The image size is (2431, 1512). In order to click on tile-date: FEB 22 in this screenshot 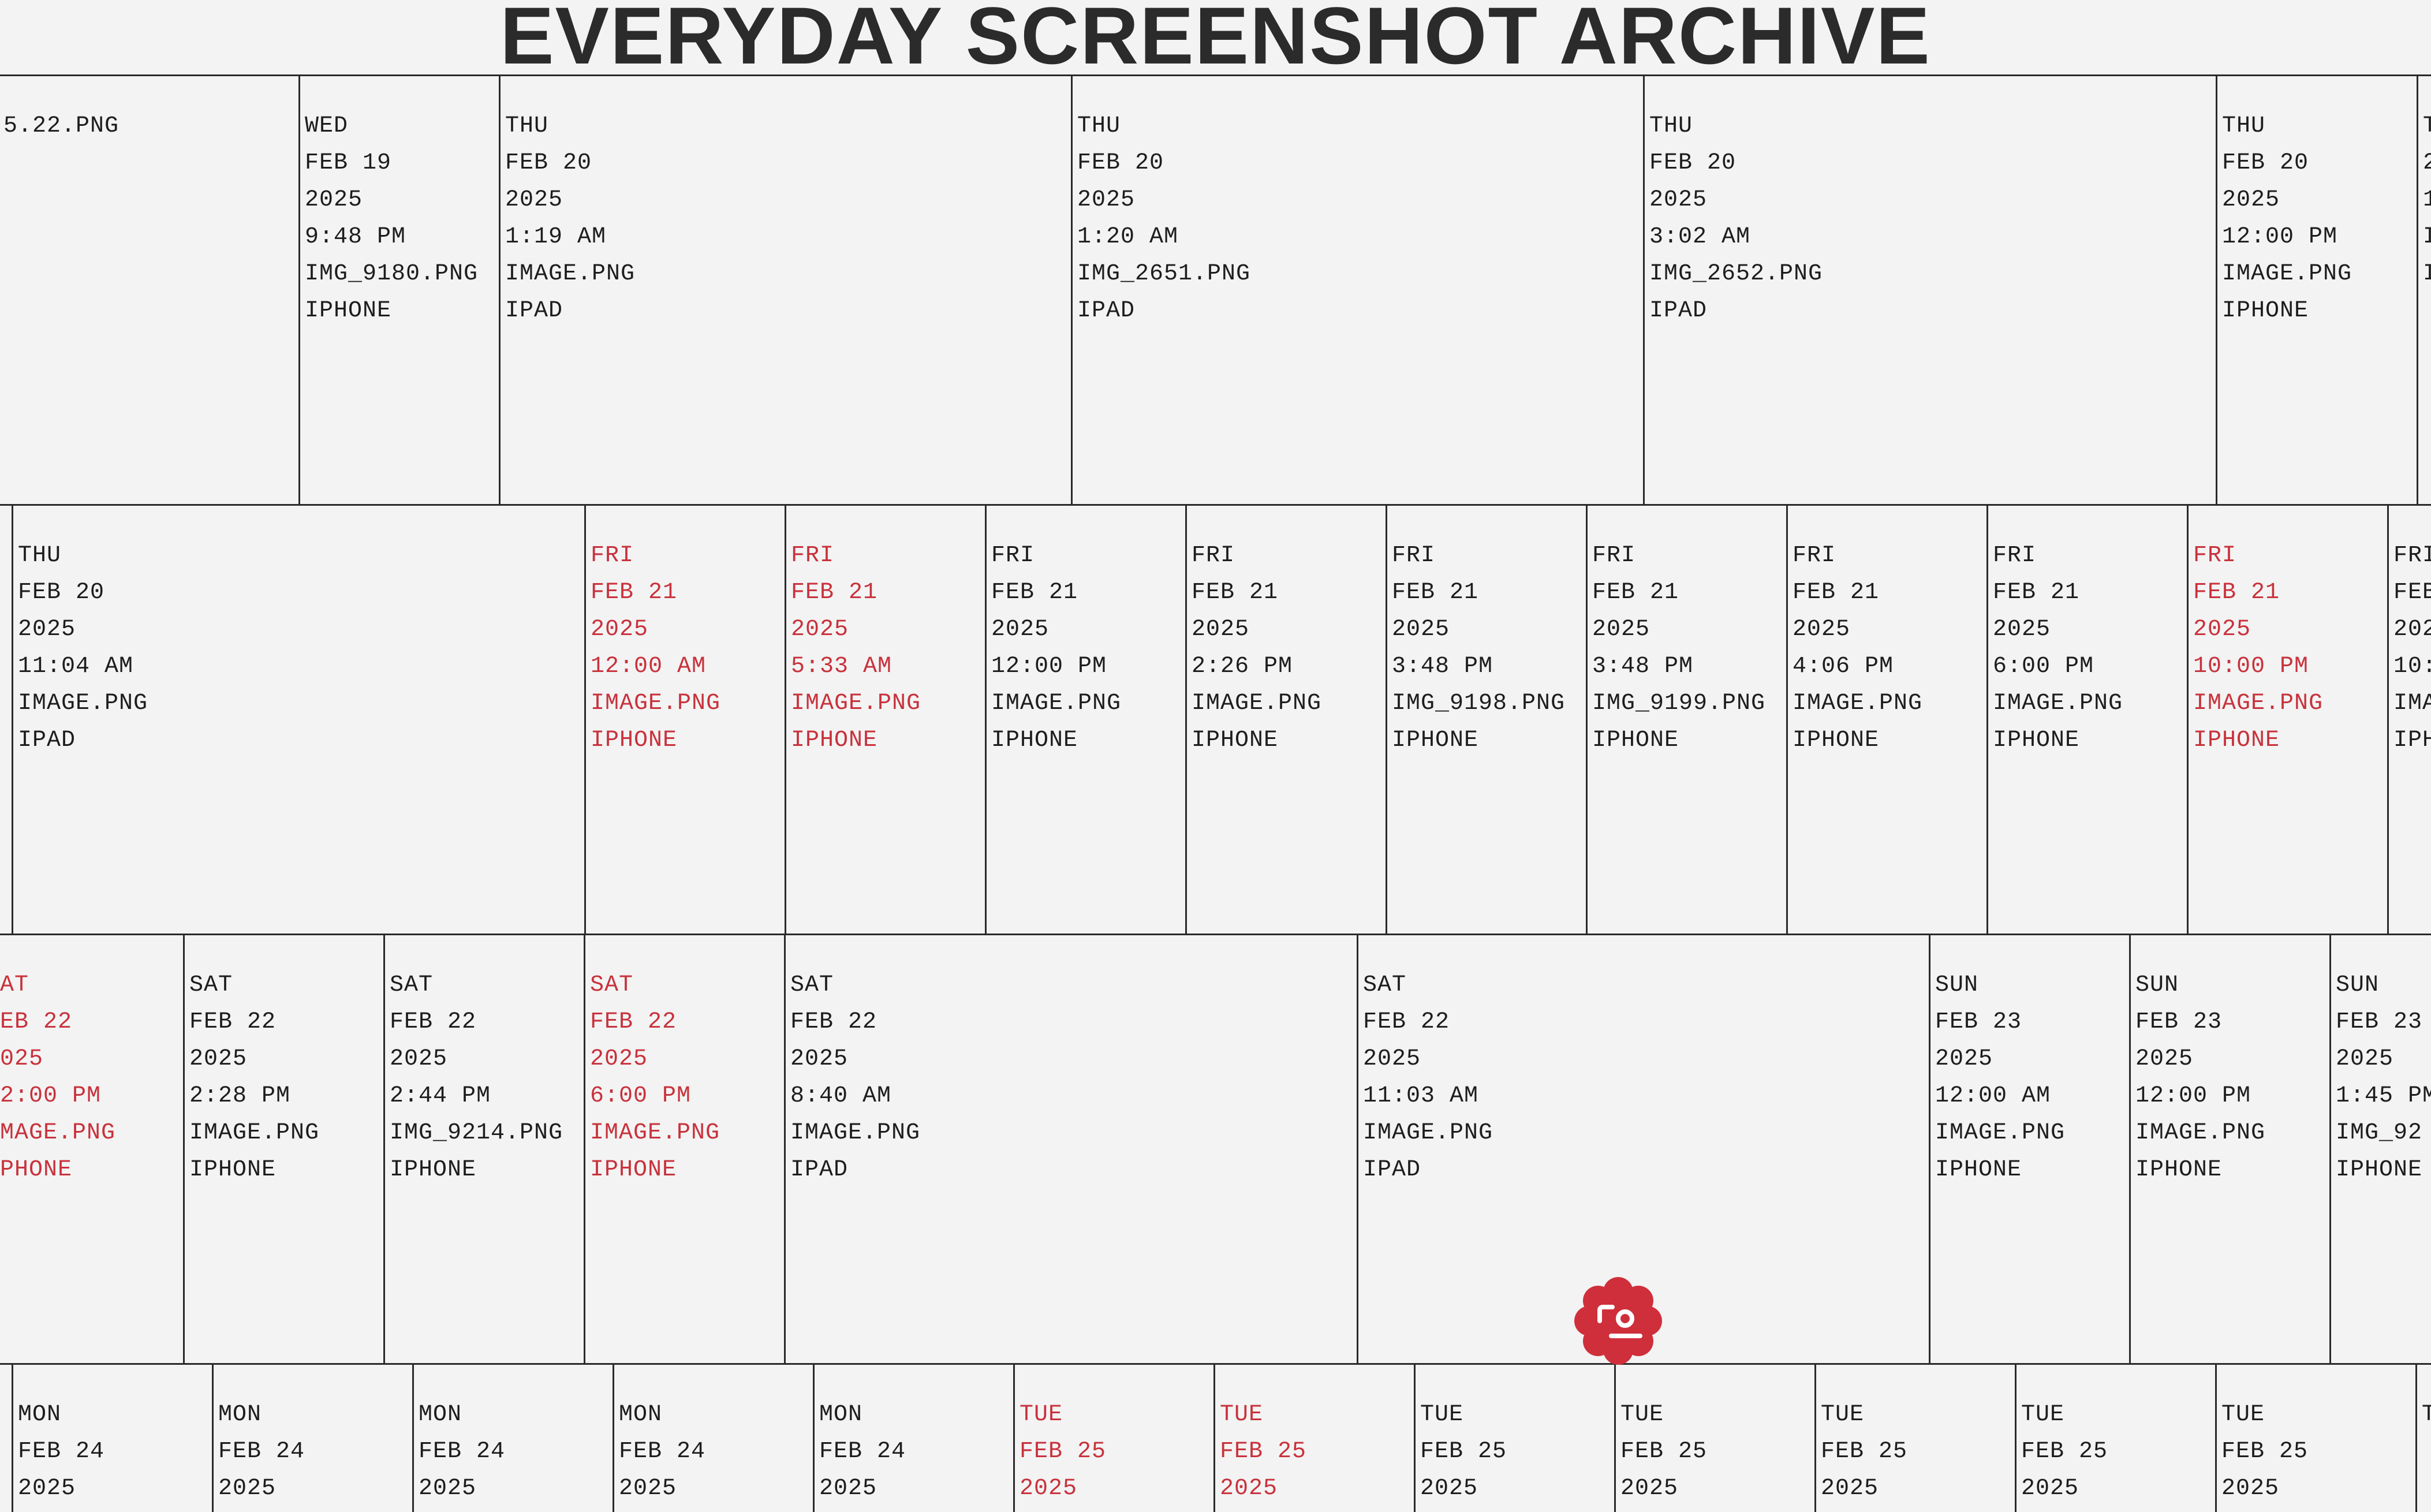, I will do `click(833, 1022)`.